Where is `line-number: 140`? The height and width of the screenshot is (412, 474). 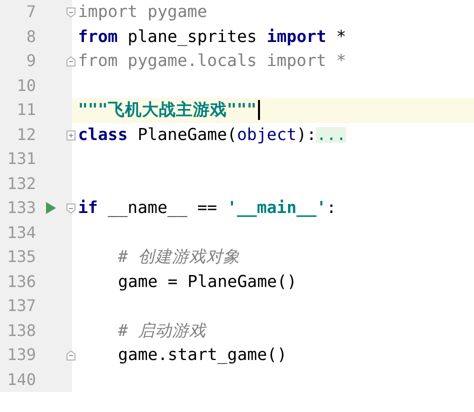 line-number: 140 is located at coordinates (21, 380).